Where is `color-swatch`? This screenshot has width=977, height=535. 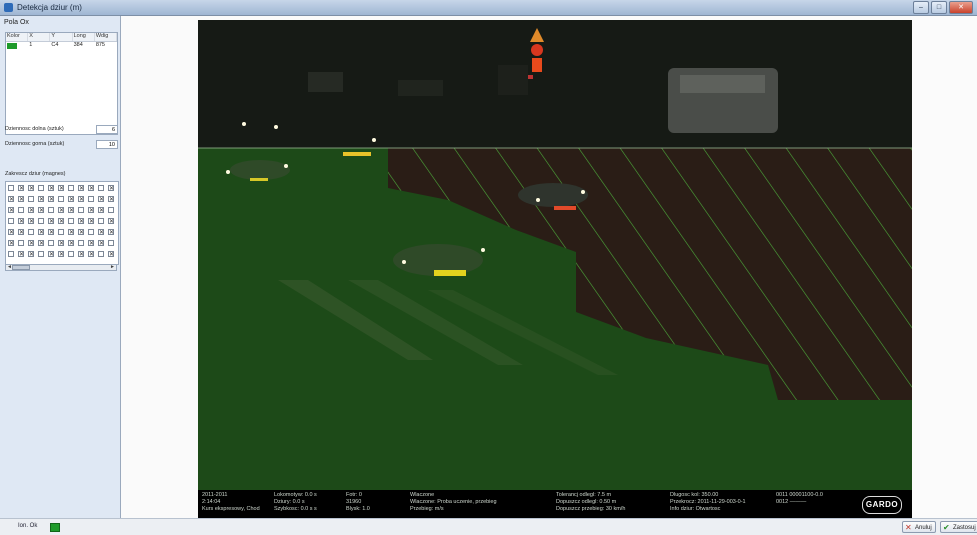 color-swatch is located at coordinates (12, 46).